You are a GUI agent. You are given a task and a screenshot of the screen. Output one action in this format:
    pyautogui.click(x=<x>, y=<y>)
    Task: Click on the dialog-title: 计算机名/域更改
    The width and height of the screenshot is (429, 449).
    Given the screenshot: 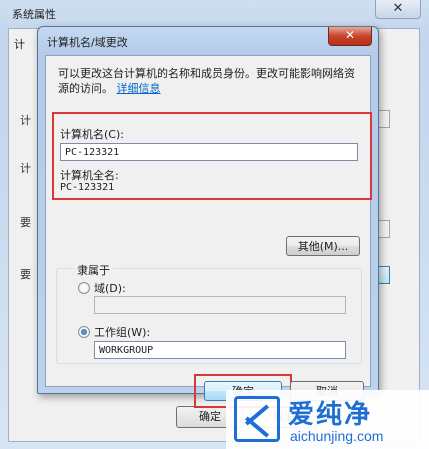 What is the action you would take?
    pyautogui.click(x=87, y=42)
    